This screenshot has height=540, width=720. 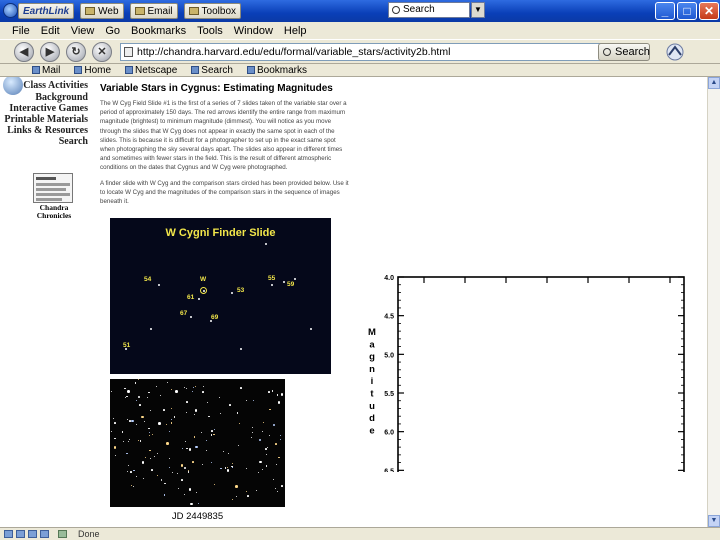 I want to click on menu-go: Go, so click(x=112, y=31).